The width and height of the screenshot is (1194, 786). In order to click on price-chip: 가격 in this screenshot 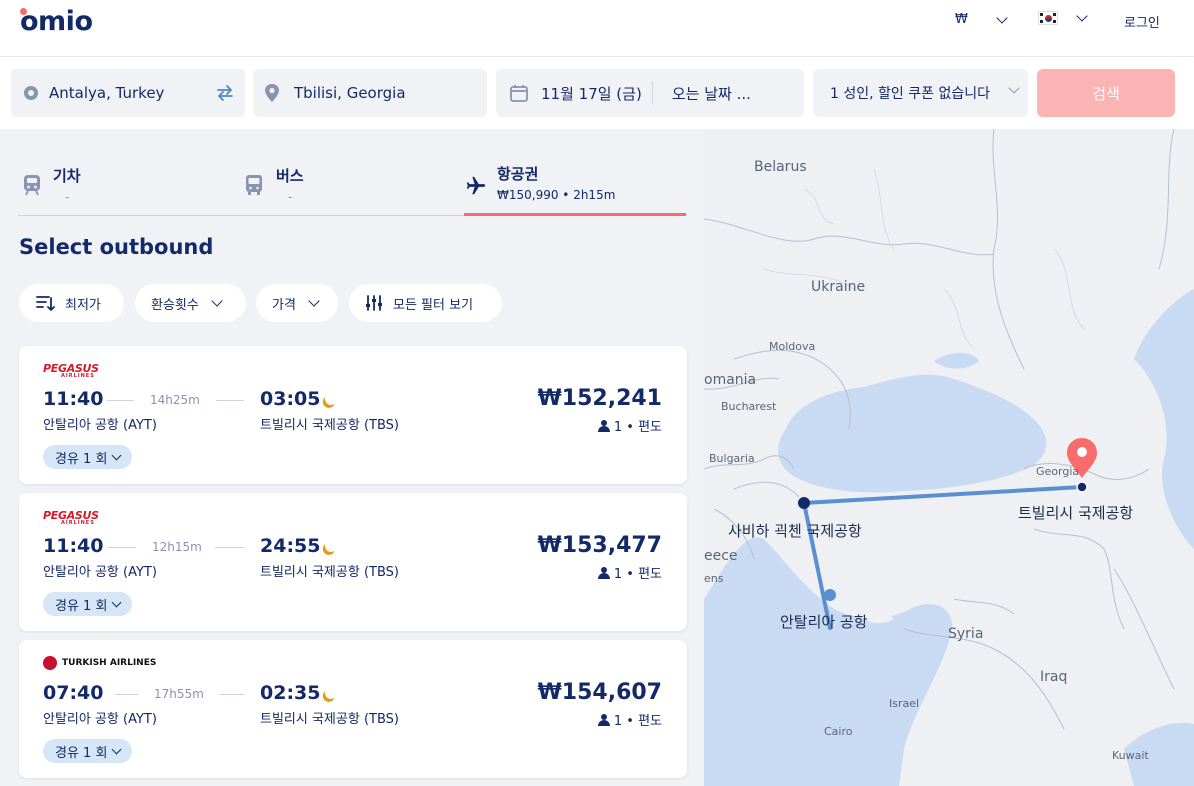, I will do `click(297, 303)`.